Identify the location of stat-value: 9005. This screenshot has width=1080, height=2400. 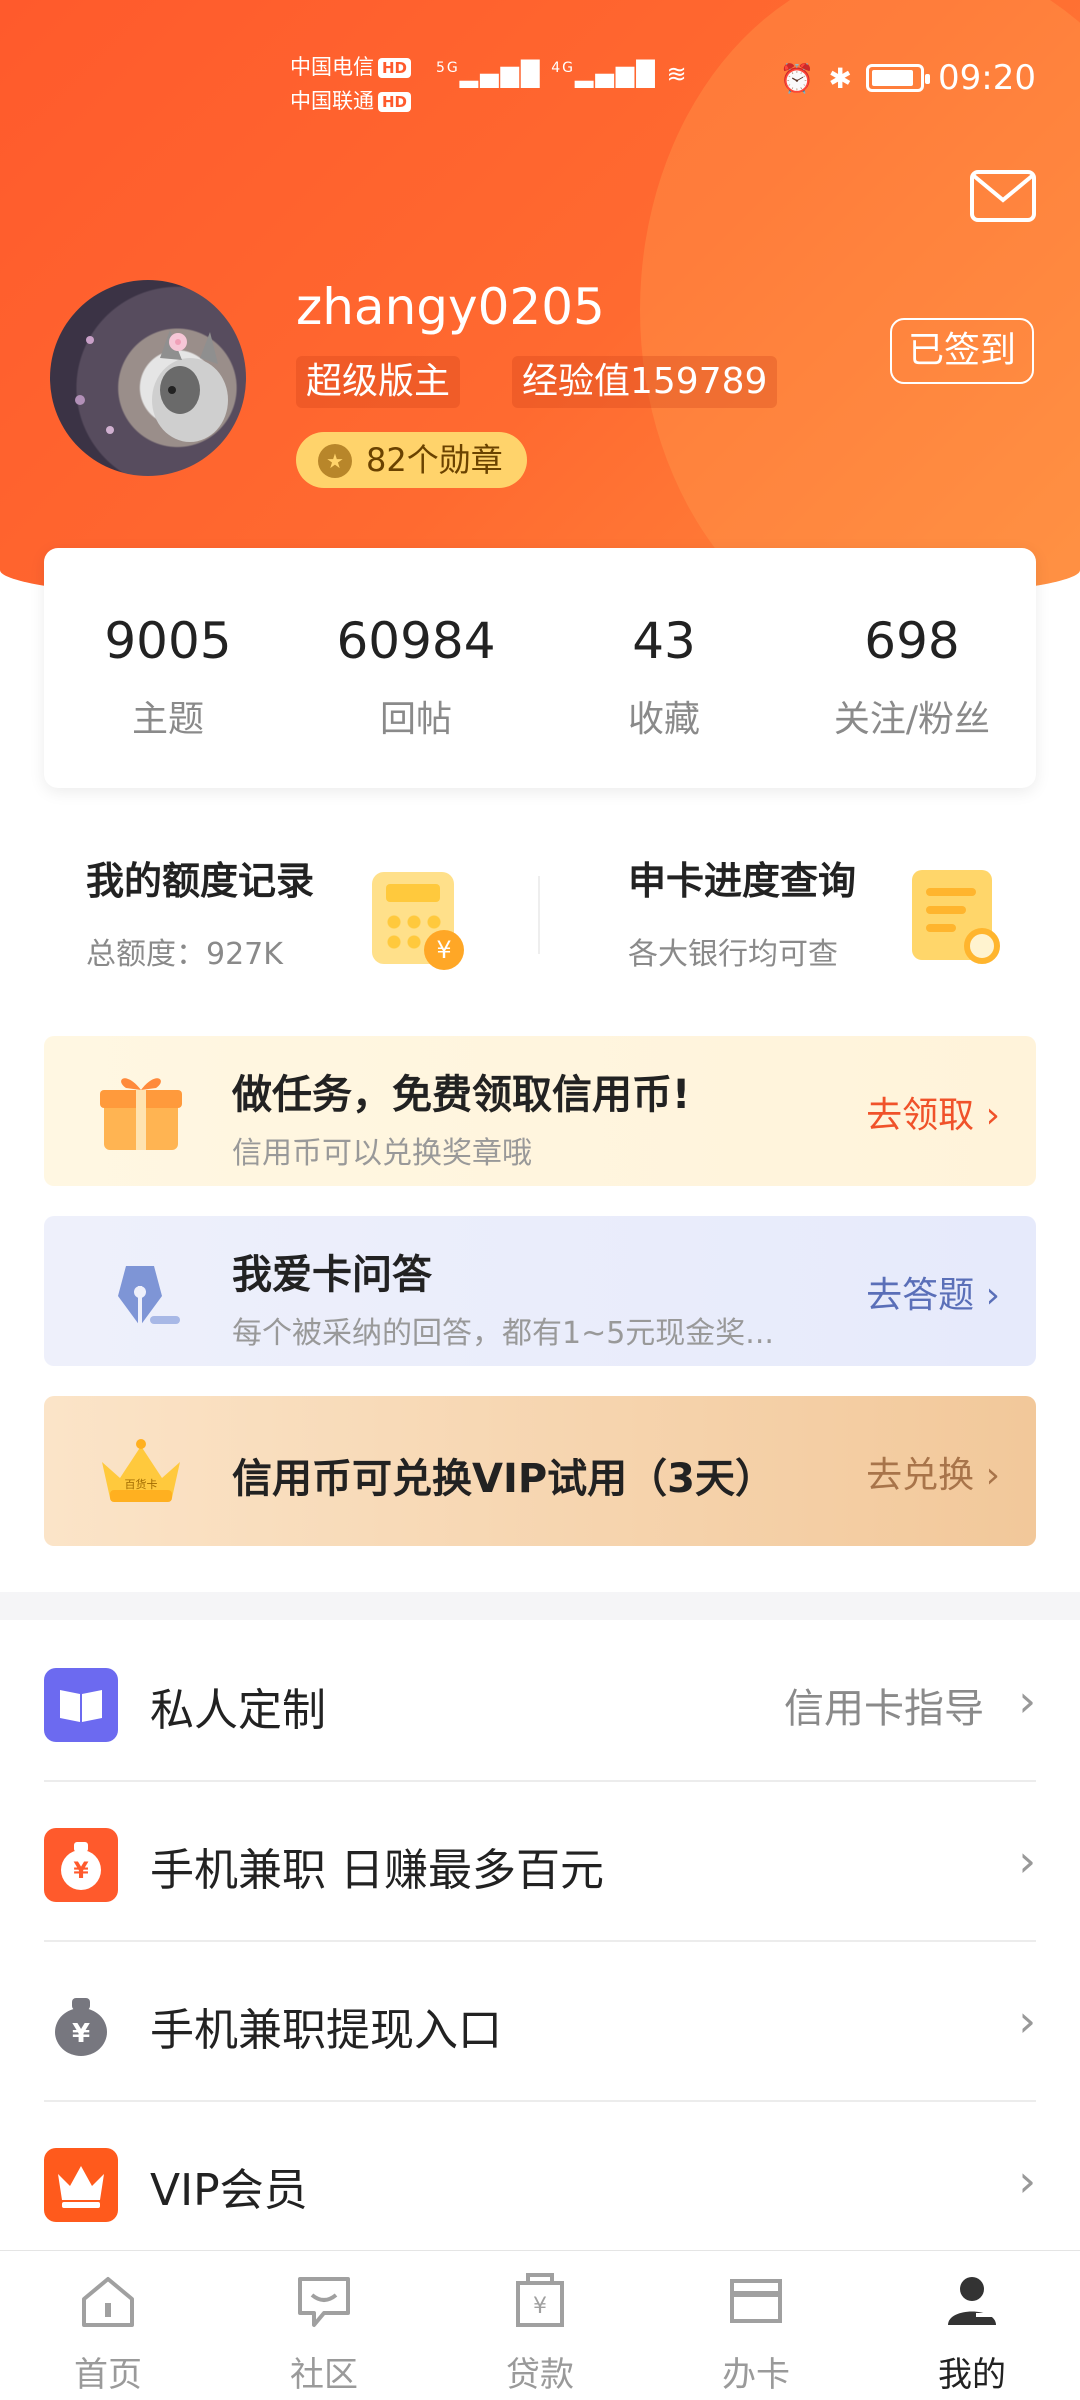
(168, 641).